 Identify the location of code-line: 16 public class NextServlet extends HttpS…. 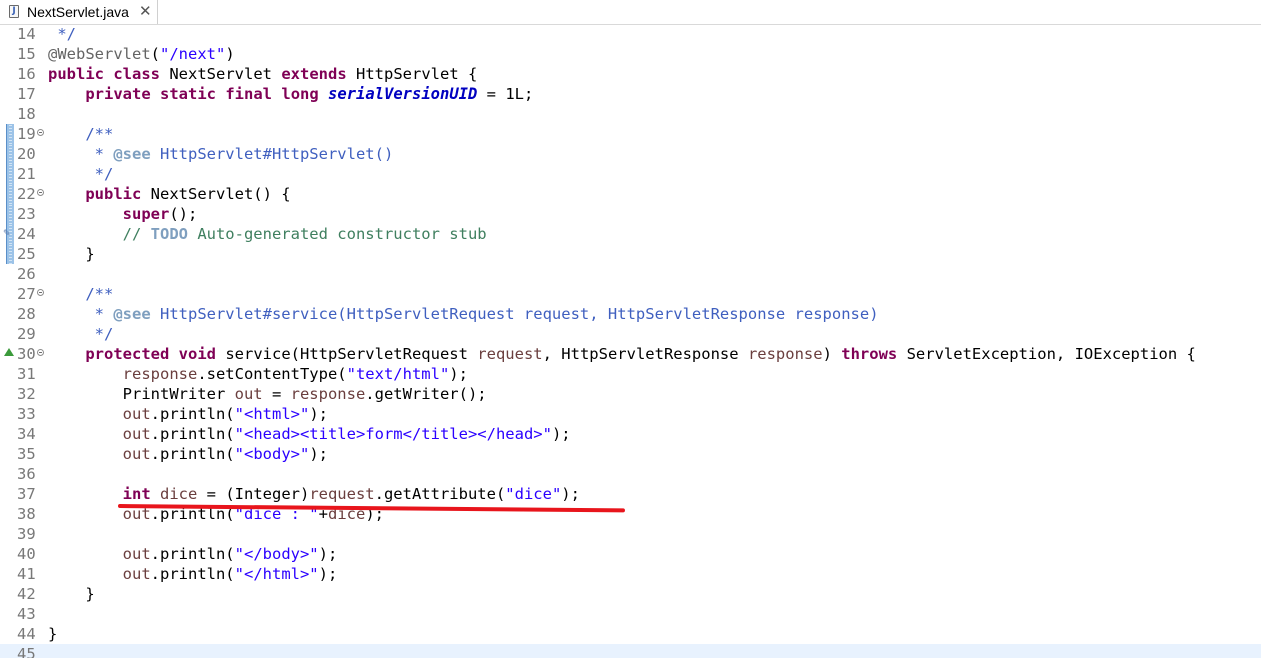
(630, 74).